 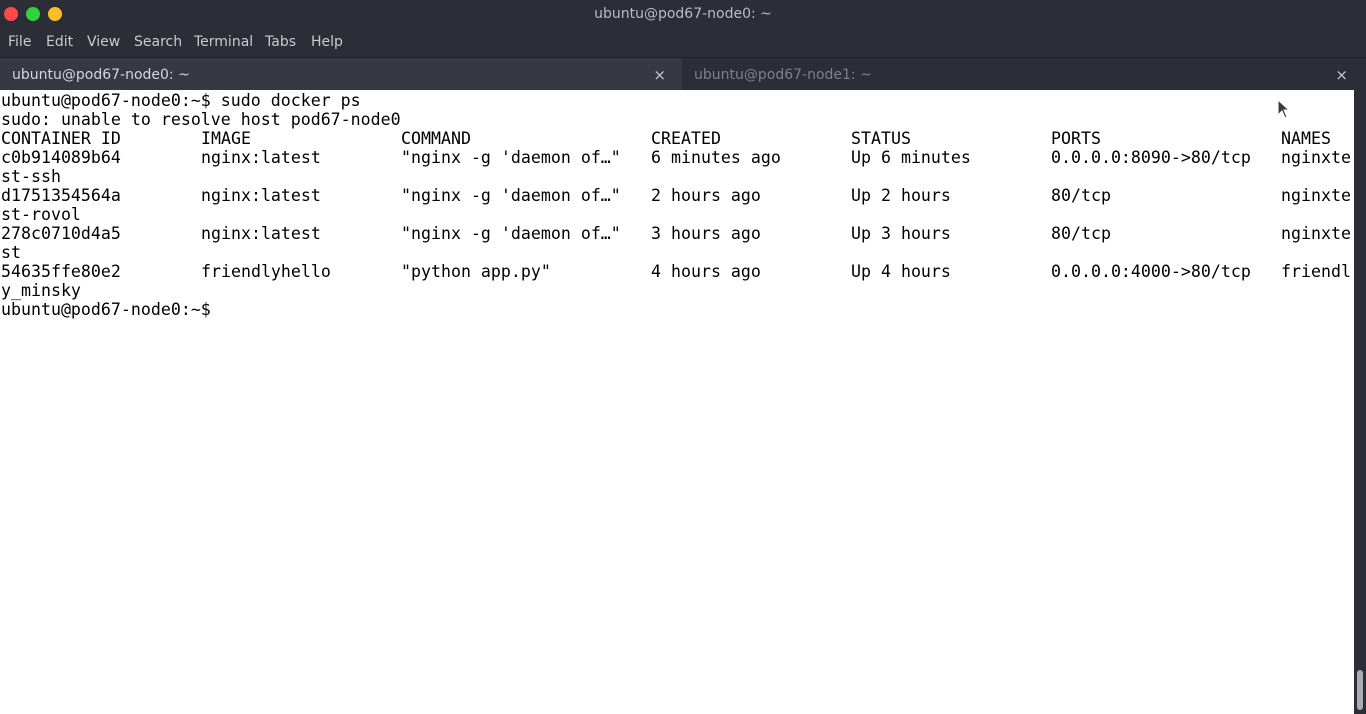 What do you see at coordinates (226, 138) in the screenshot?
I see `header-image: IMAGE` at bounding box center [226, 138].